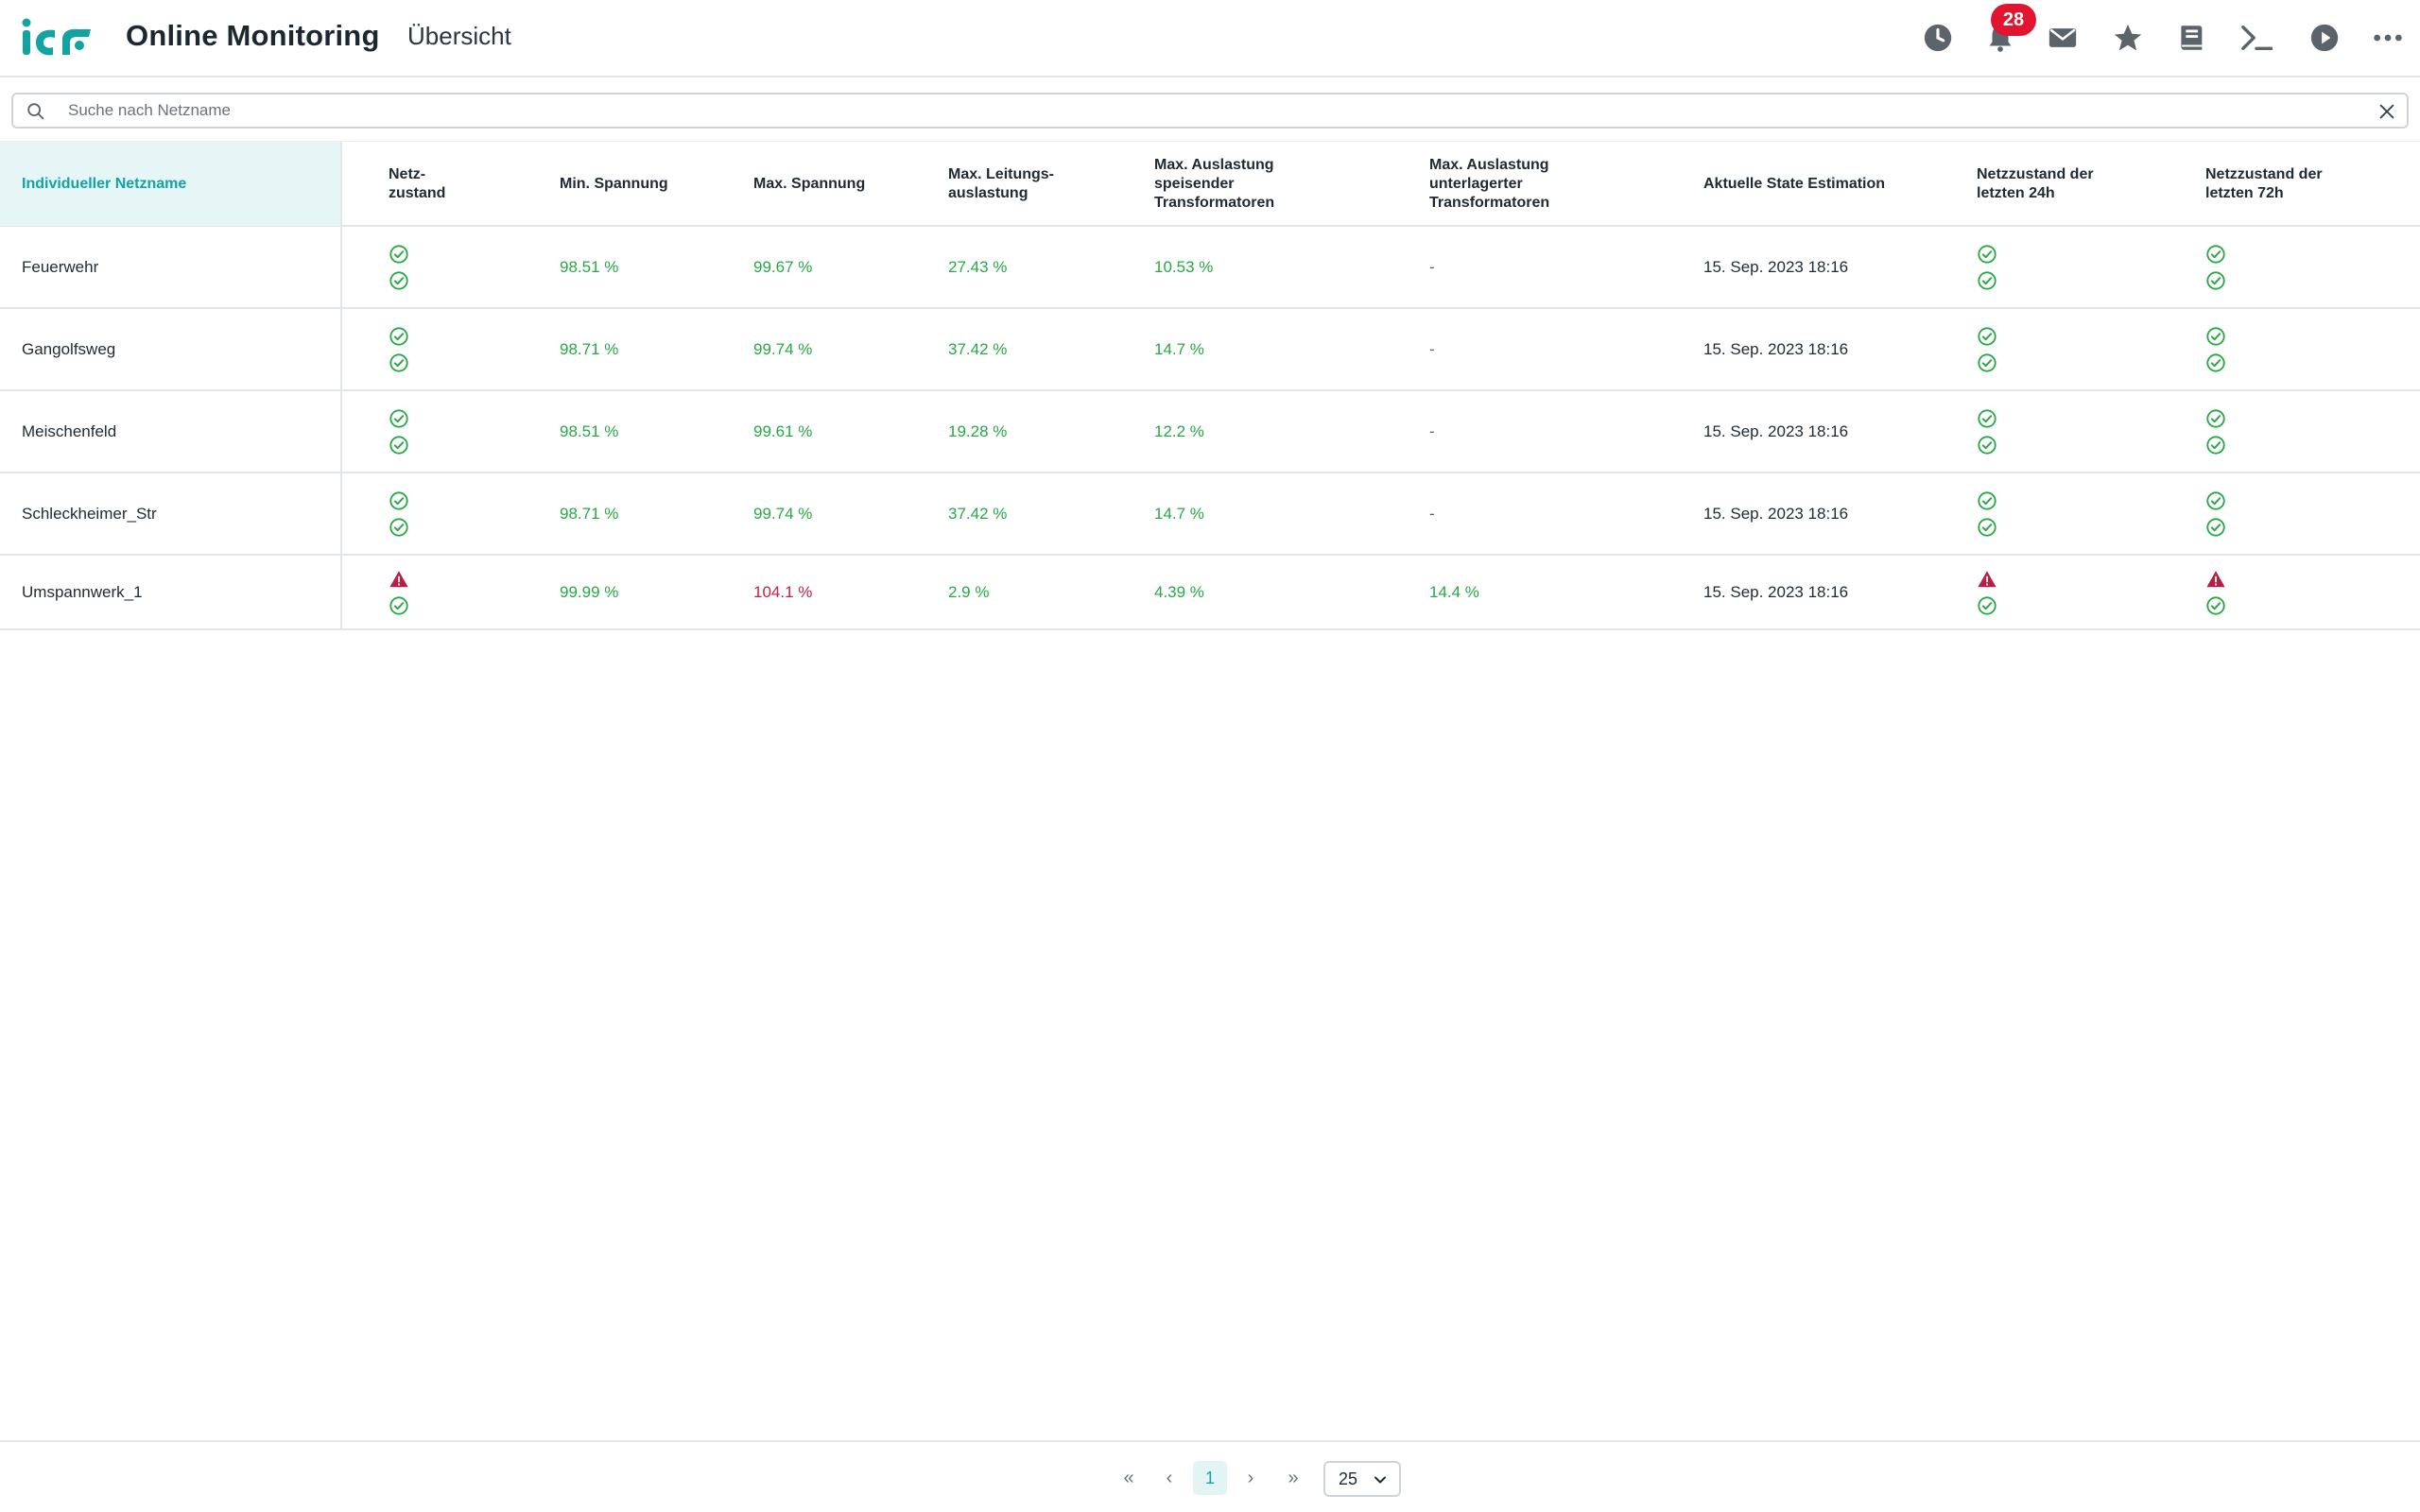  I want to click on page-1-button: 1, so click(1210, 1478).